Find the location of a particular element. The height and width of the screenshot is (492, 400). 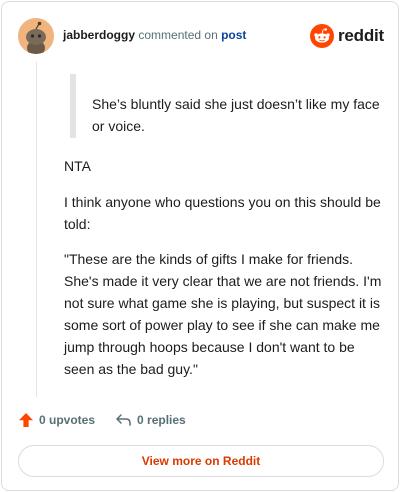

reply-arrow-icon is located at coordinates (123, 420).